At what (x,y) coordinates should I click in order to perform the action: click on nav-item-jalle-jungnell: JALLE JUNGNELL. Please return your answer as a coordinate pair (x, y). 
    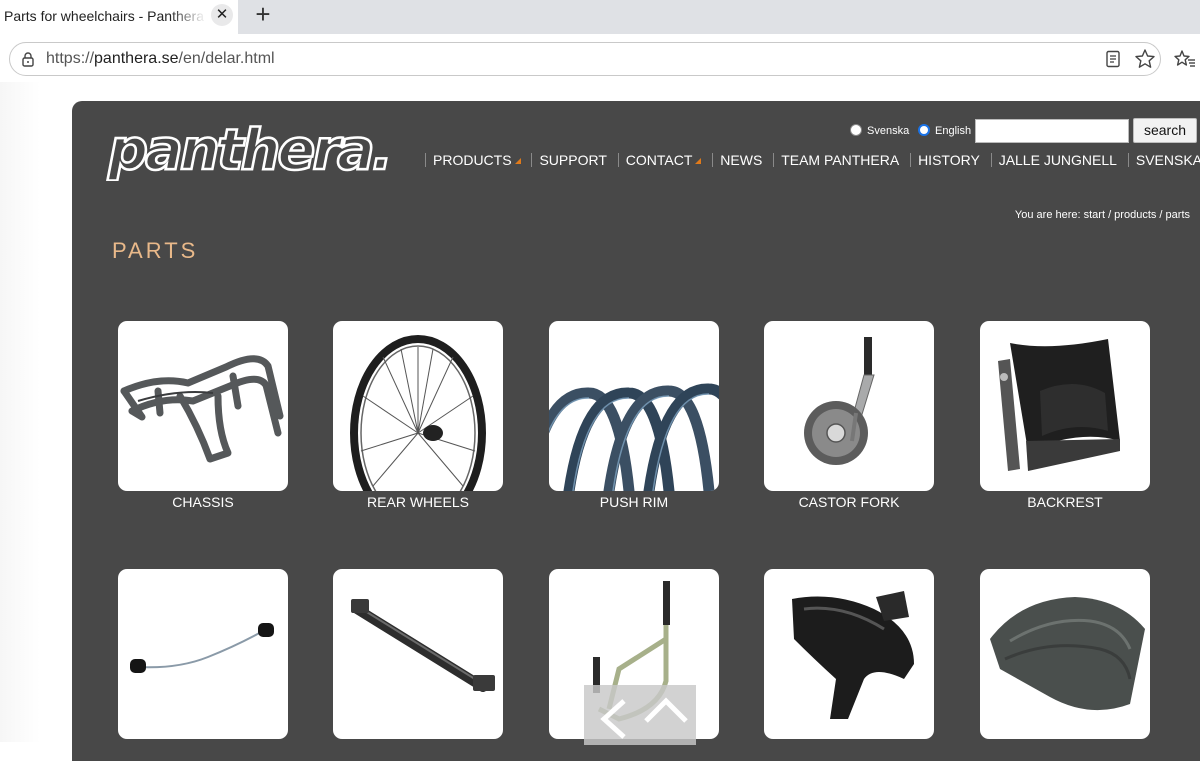
    Looking at the image, I should click on (1058, 160).